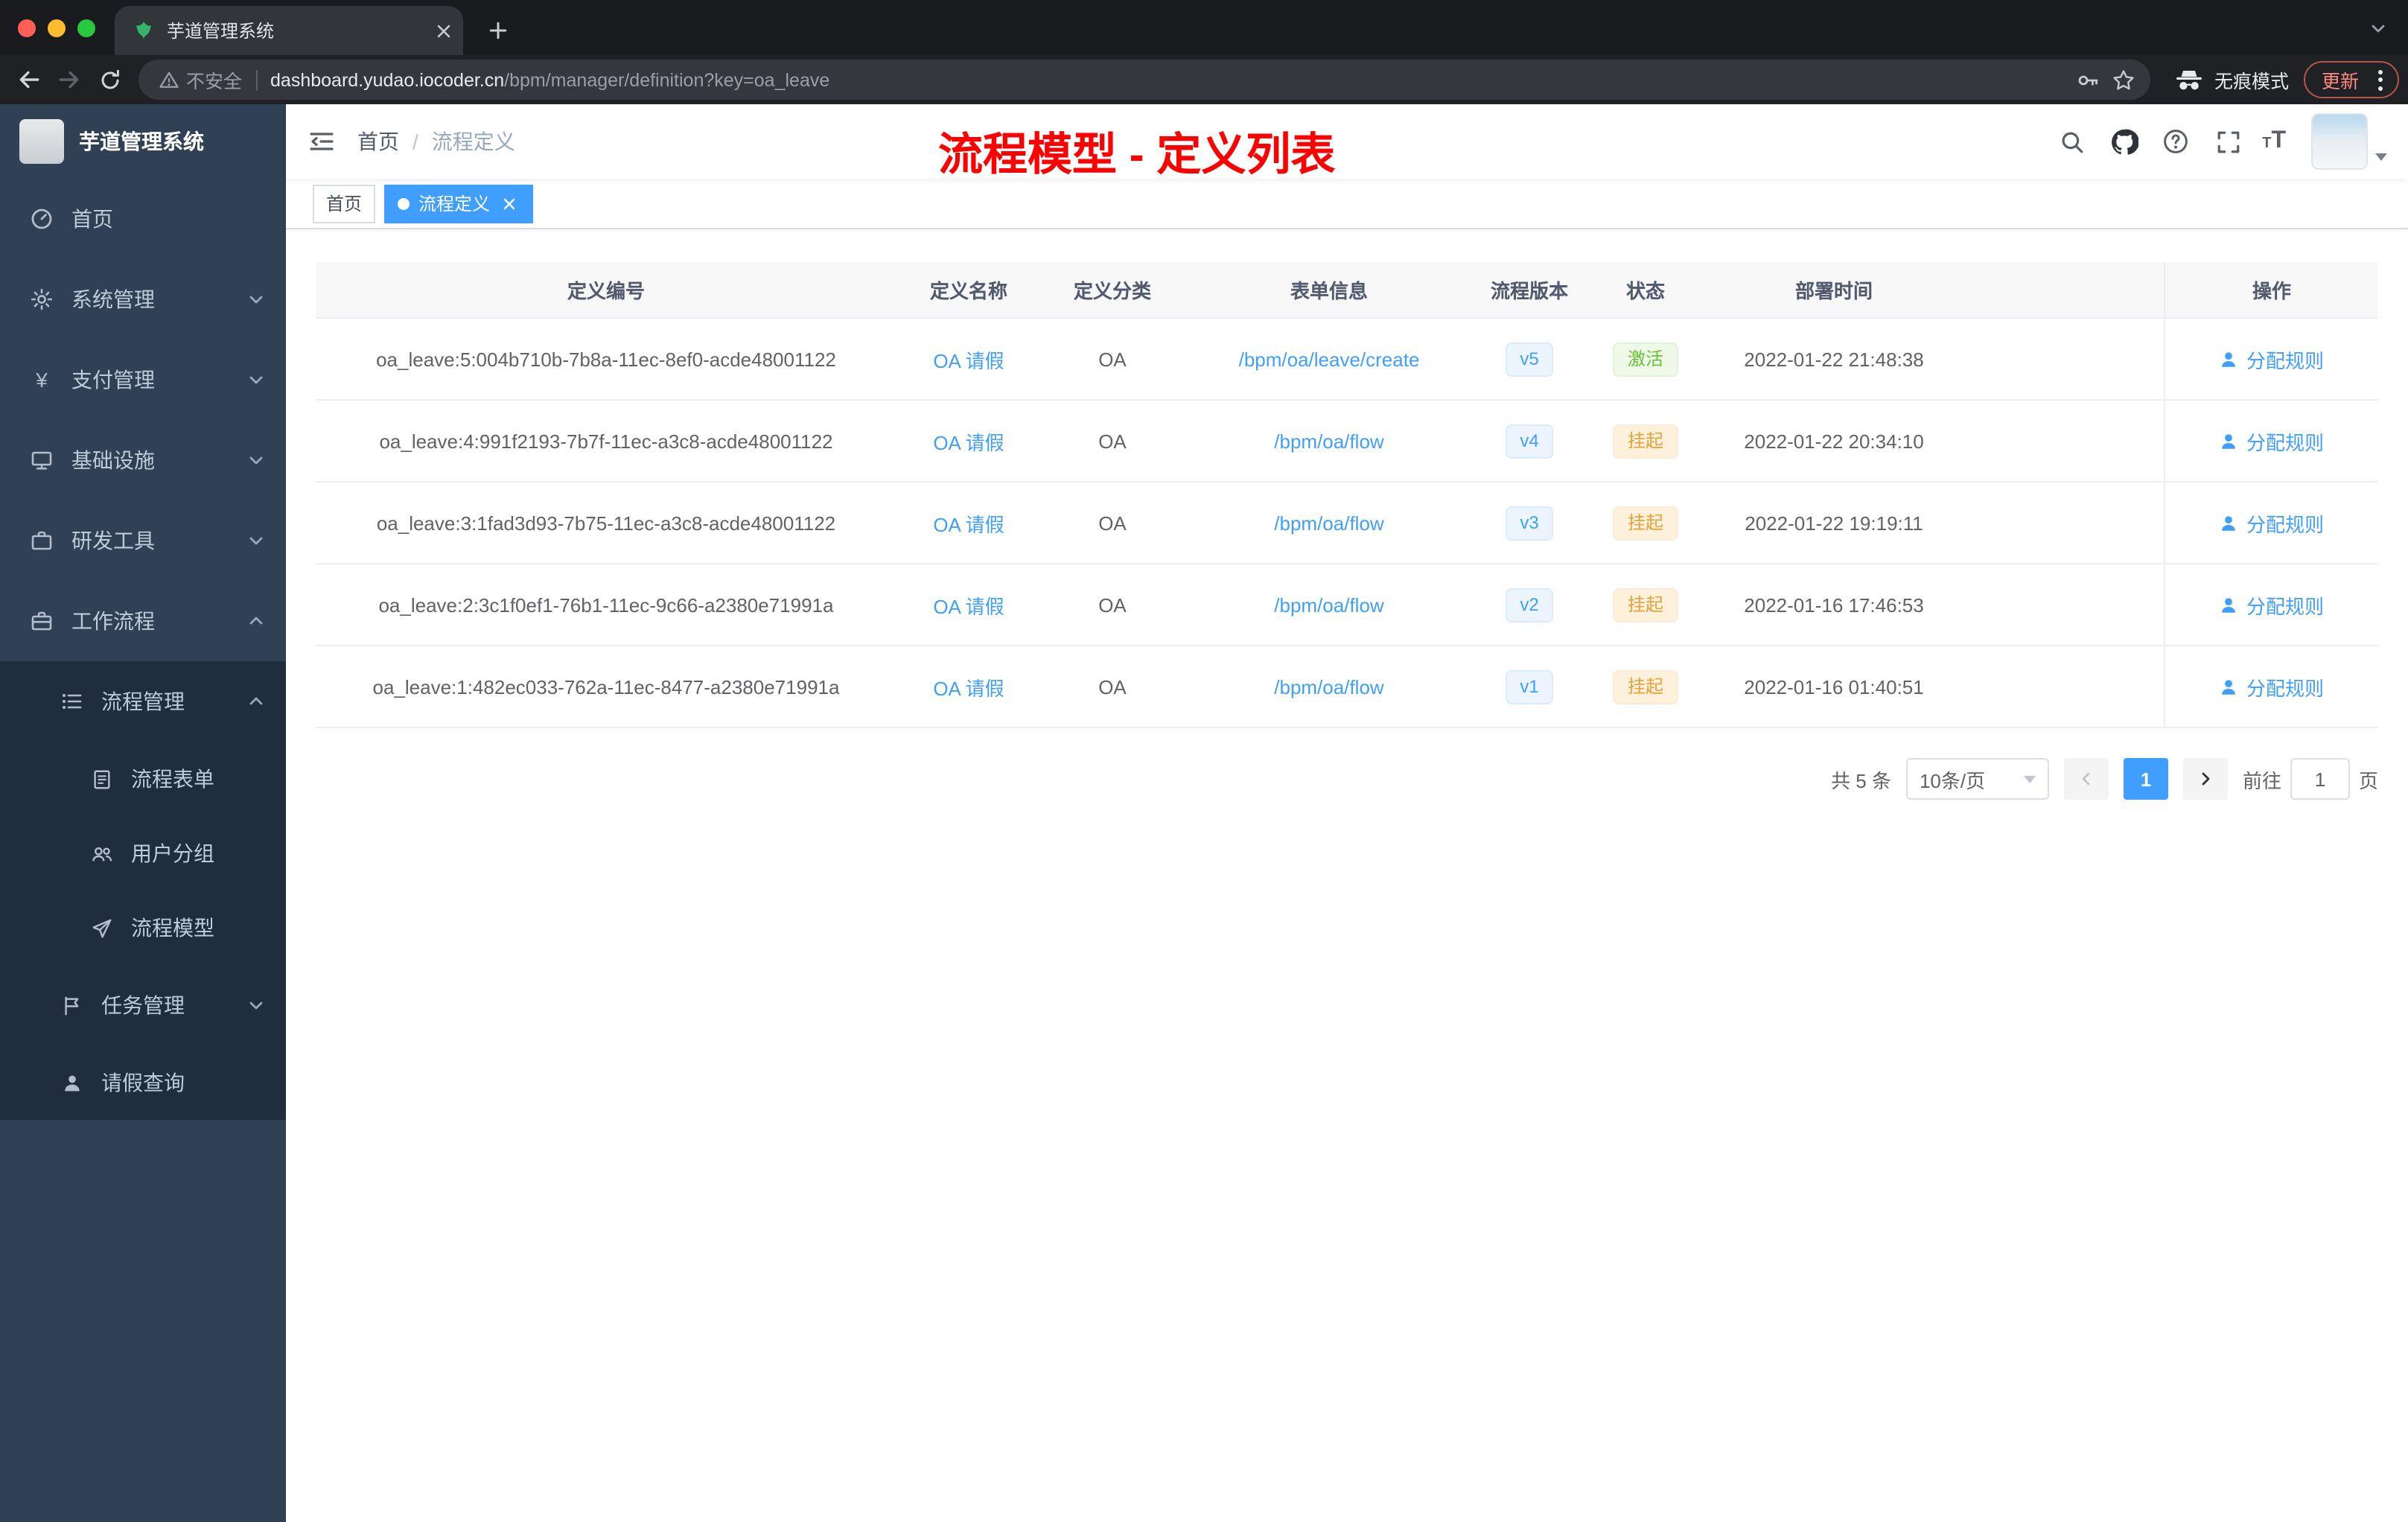  Describe the element at coordinates (2123, 141) in the screenshot. I see `github-icon` at that location.